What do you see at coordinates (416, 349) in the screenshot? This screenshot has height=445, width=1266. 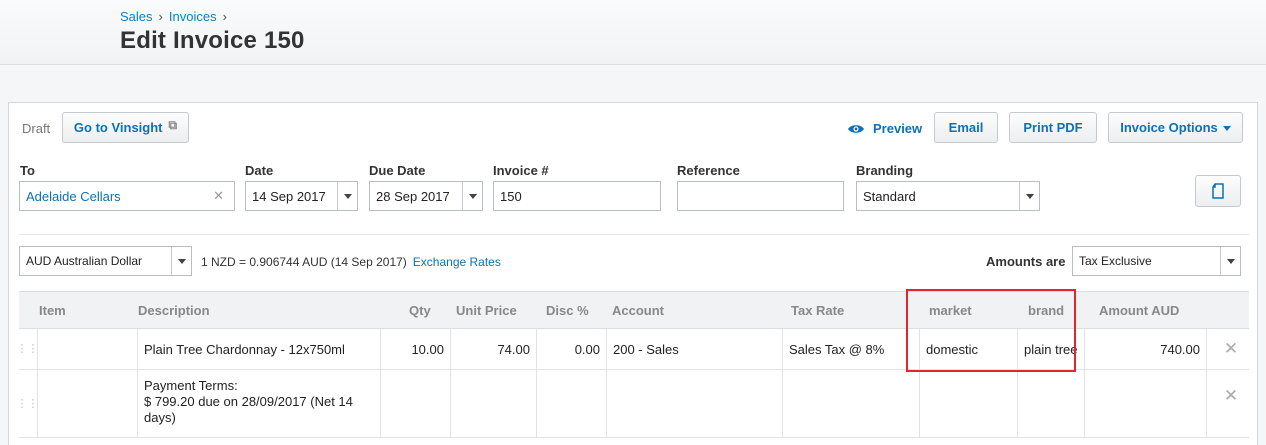 I see `qty-cell: 10.00` at bounding box center [416, 349].